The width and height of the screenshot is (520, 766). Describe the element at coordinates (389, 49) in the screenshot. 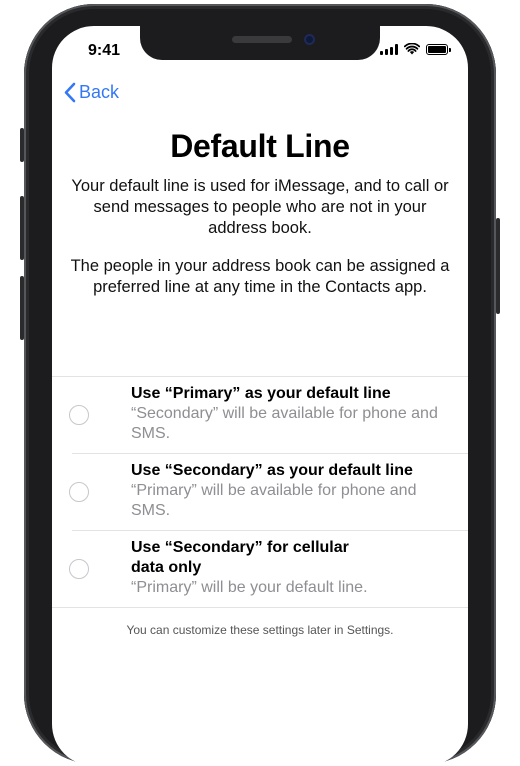

I see `signal-icon` at that location.